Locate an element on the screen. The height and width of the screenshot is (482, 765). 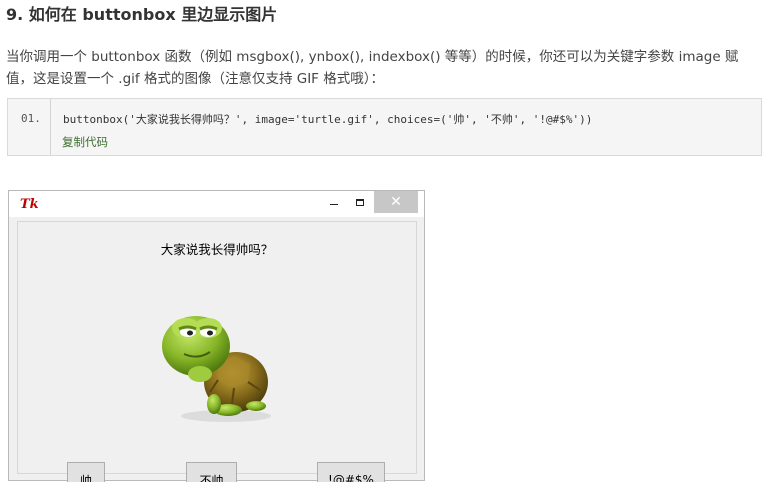
close-button: ✕ is located at coordinates (396, 202).